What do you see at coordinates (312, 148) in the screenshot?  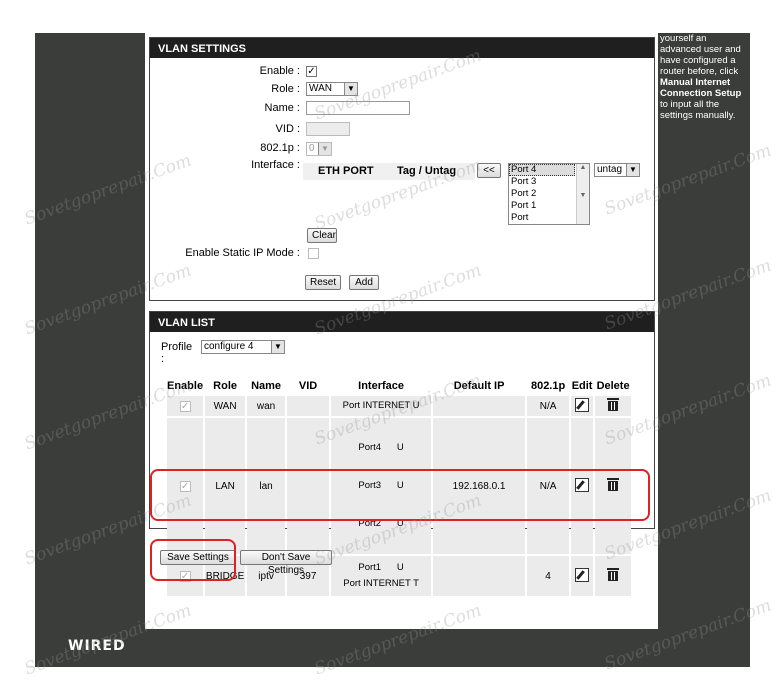 I see `p8021-value: 0` at bounding box center [312, 148].